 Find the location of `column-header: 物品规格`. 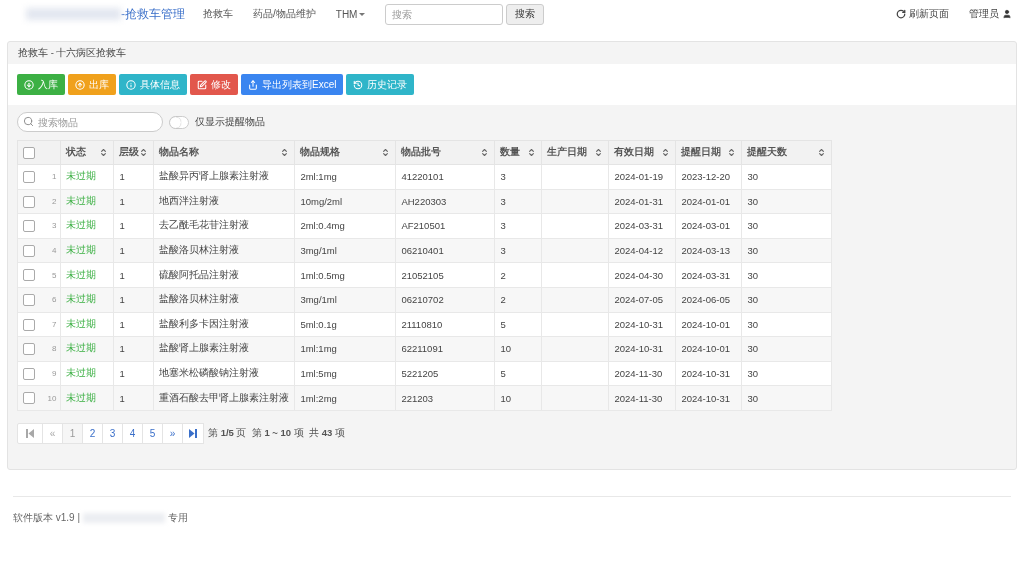

column-header: 物品规格 is located at coordinates (345, 152).